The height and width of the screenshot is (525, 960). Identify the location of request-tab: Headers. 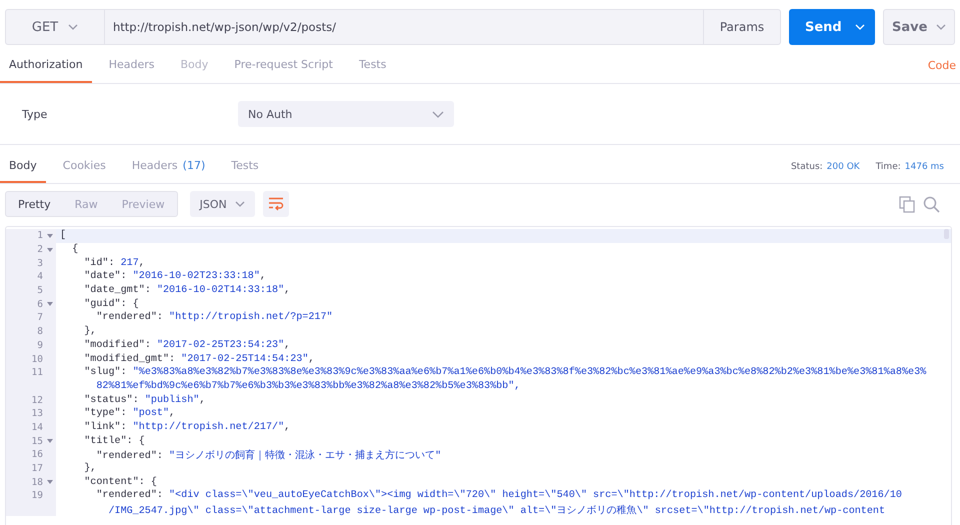
(132, 65).